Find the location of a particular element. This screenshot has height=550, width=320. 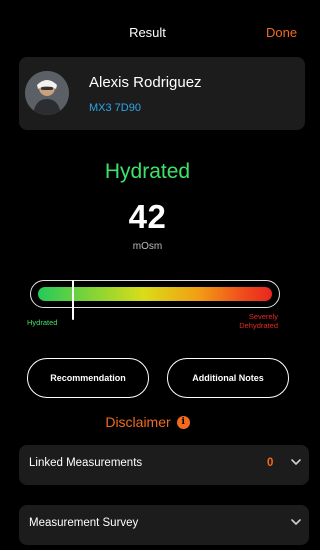

avatar is located at coordinates (47, 93).